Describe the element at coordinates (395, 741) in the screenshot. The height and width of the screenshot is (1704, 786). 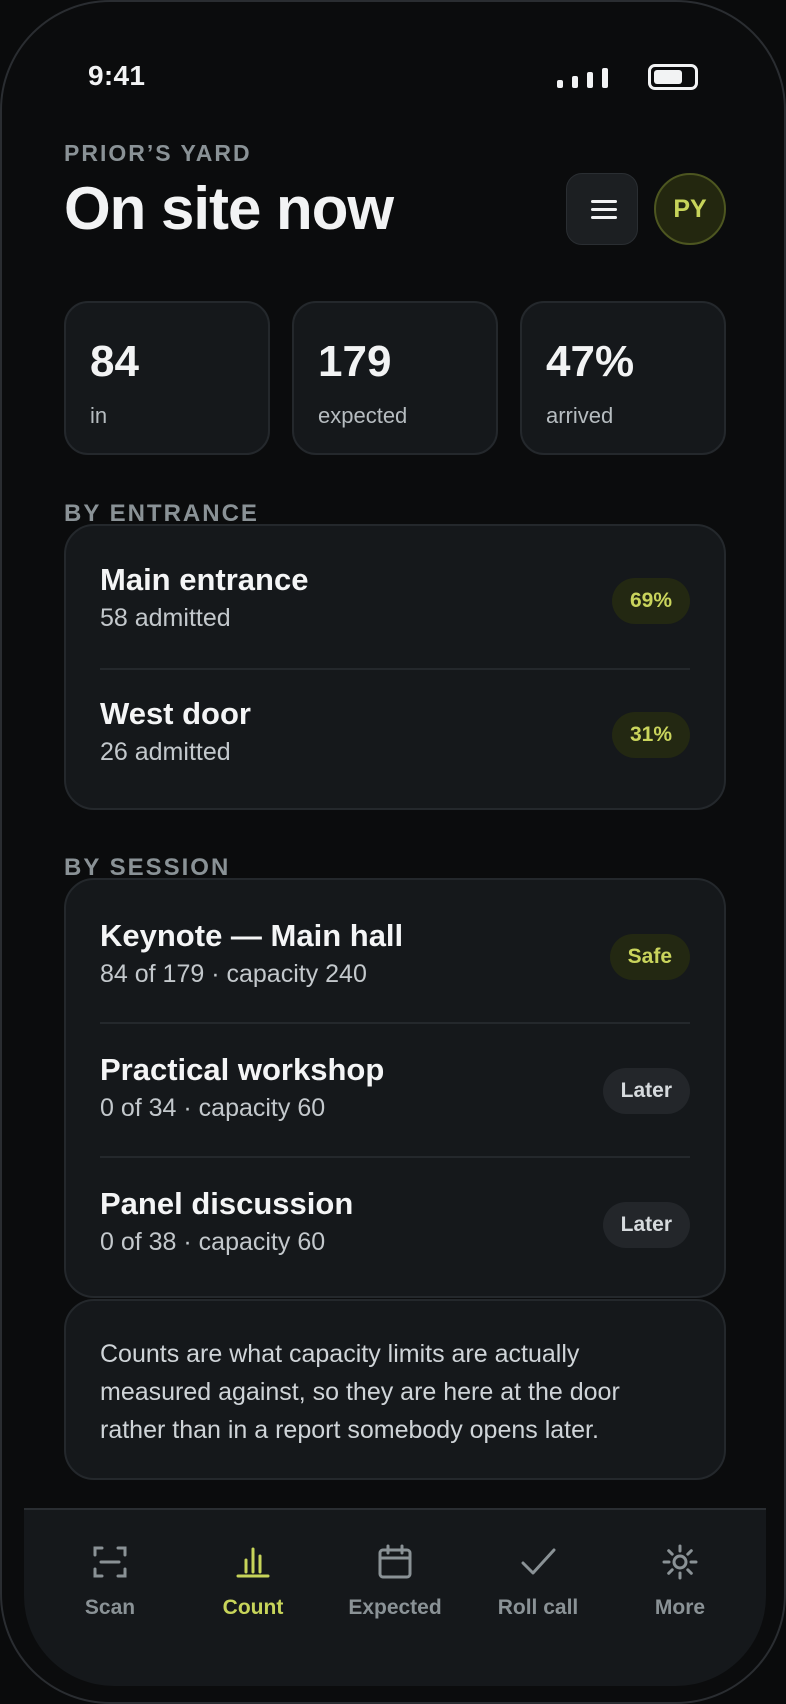
I see `entrance-row-west: West door 26 admitted` at that location.